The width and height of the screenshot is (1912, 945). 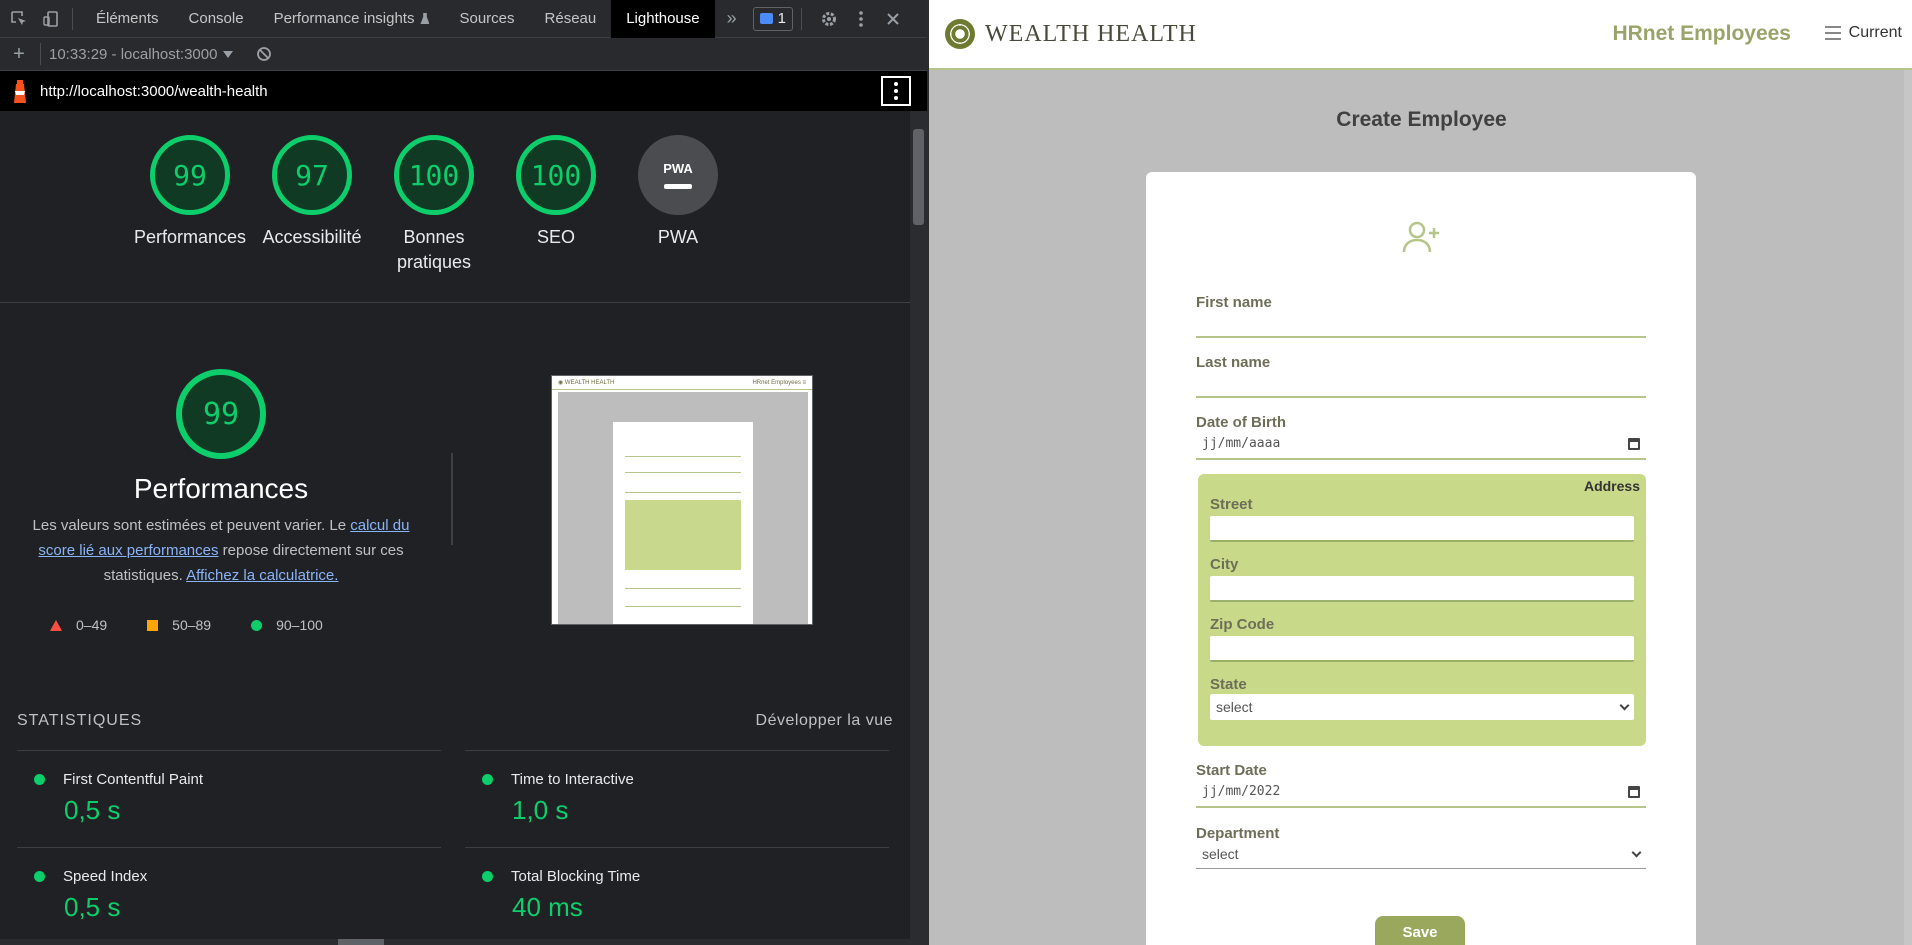 I want to click on zip-input, so click(x=1422, y=649).